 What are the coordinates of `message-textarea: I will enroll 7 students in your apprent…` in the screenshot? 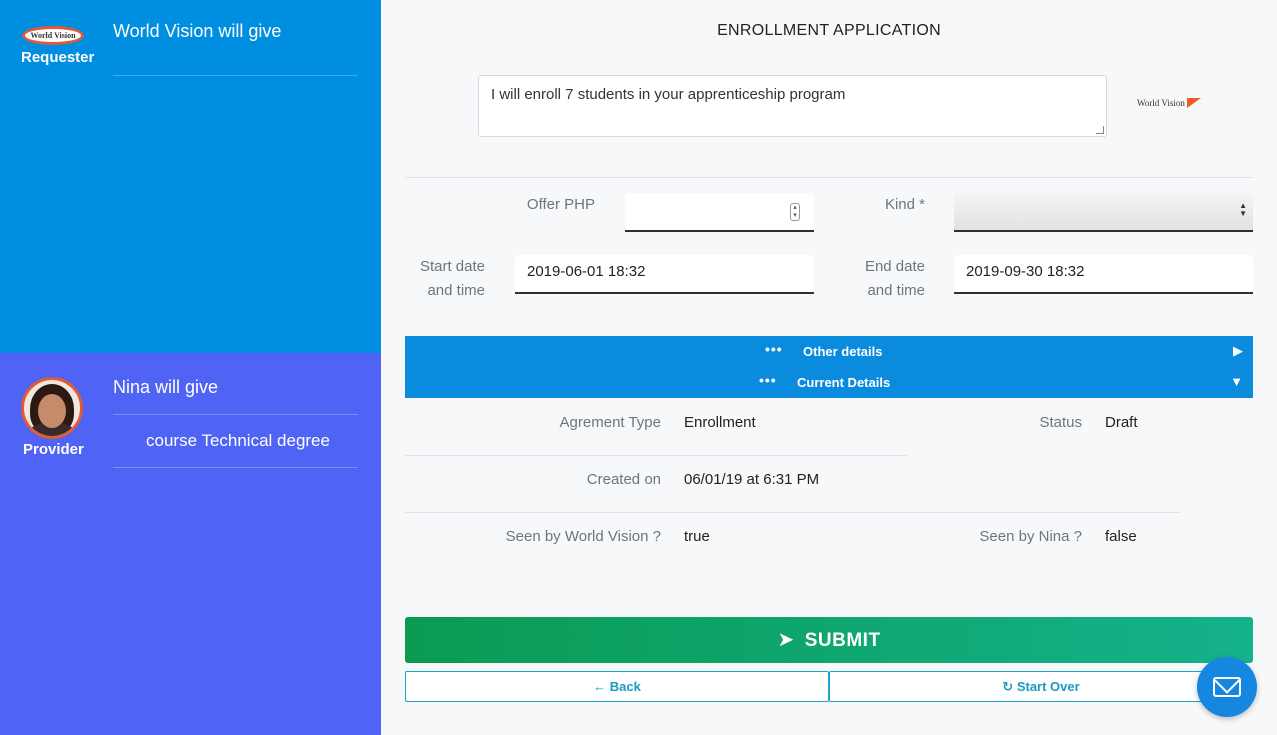 It's located at (792, 106).